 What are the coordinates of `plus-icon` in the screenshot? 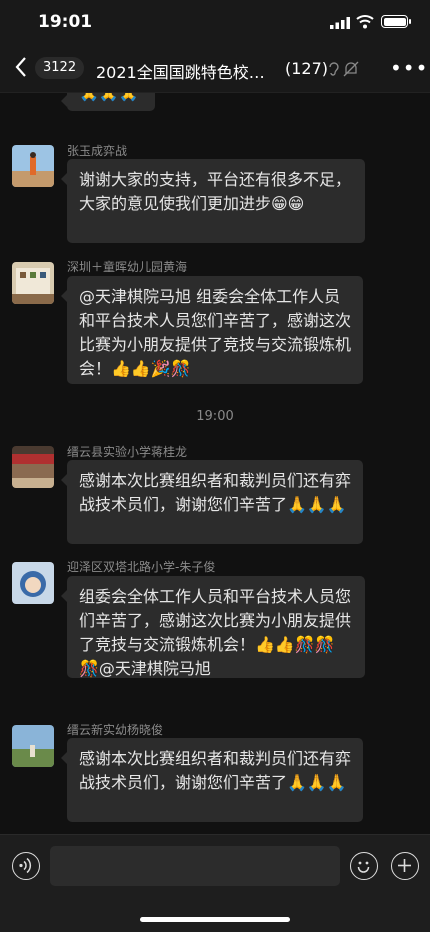 It's located at (404, 865).